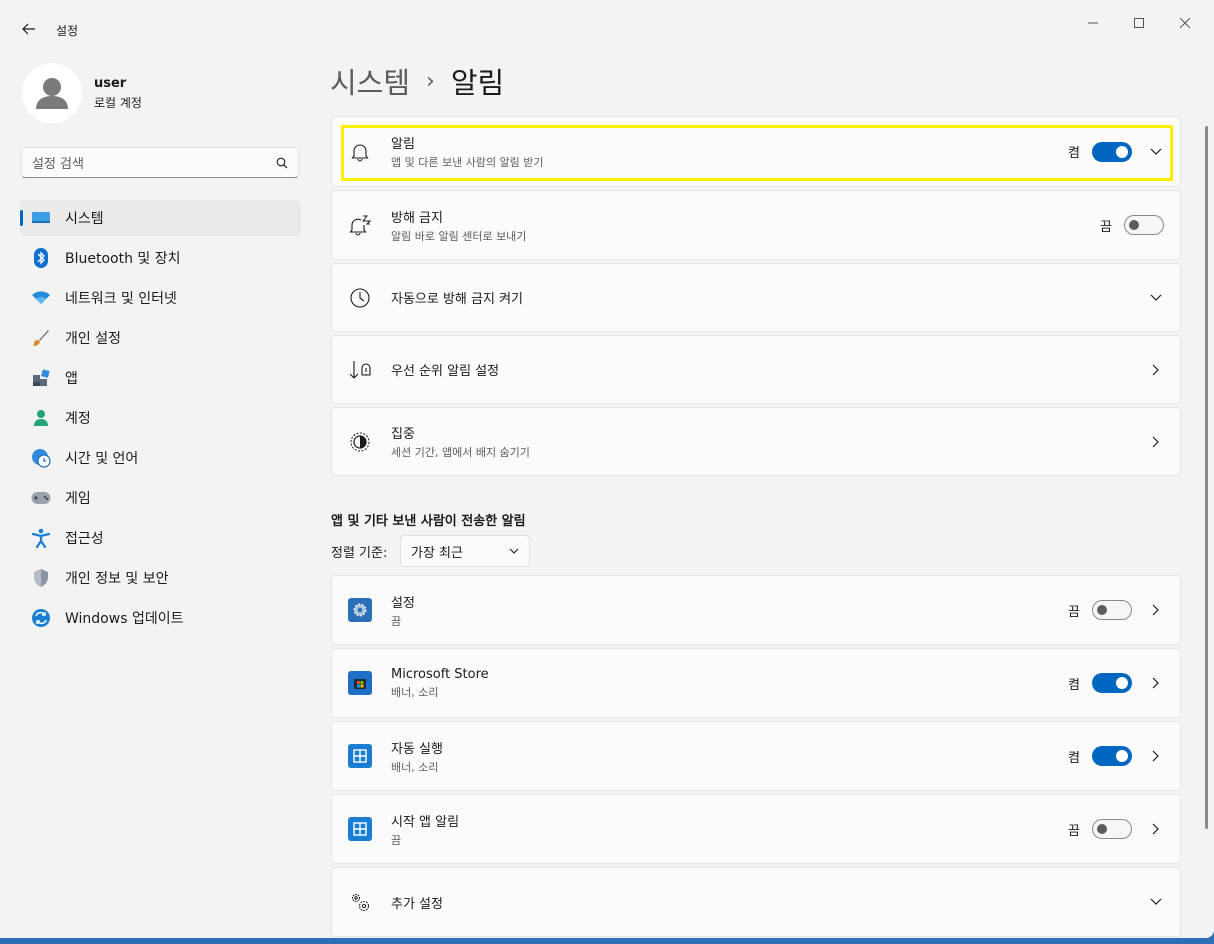 This screenshot has height=944, width=1214. Describe the element at coordinates (360, 442) in the screenshot. I see `focus-icon` at that location.